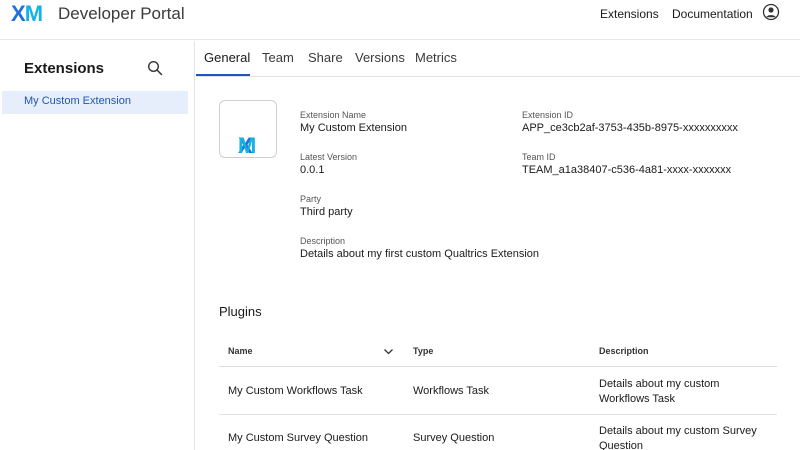  Describe the element at coordinates (498, 352) in the screenshot. I see `table-header: Name Type Description` at that location.